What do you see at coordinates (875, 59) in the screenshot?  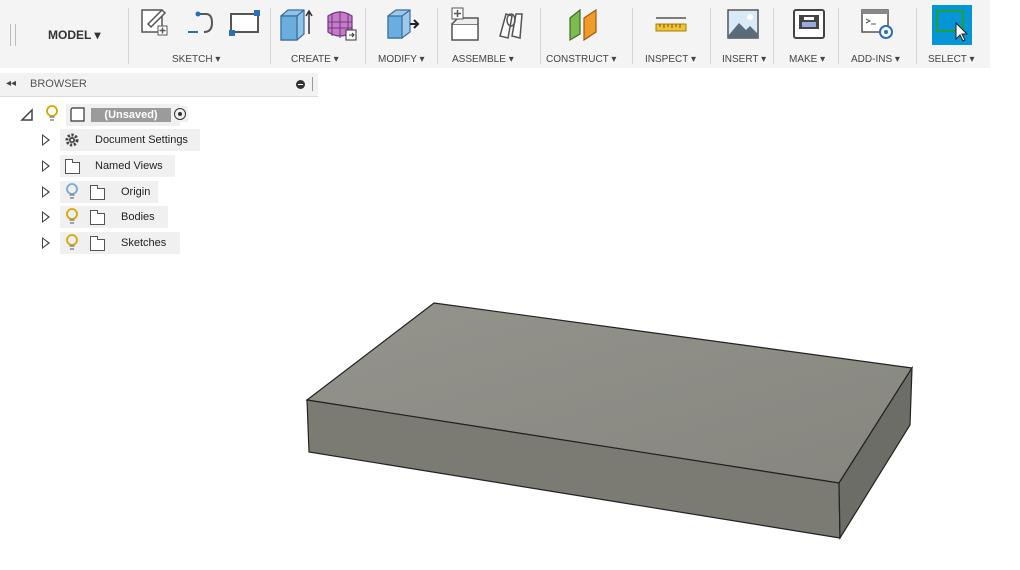 I see `add-ins-menu: ADD-INS ▾` at bounding box center [875, 59].